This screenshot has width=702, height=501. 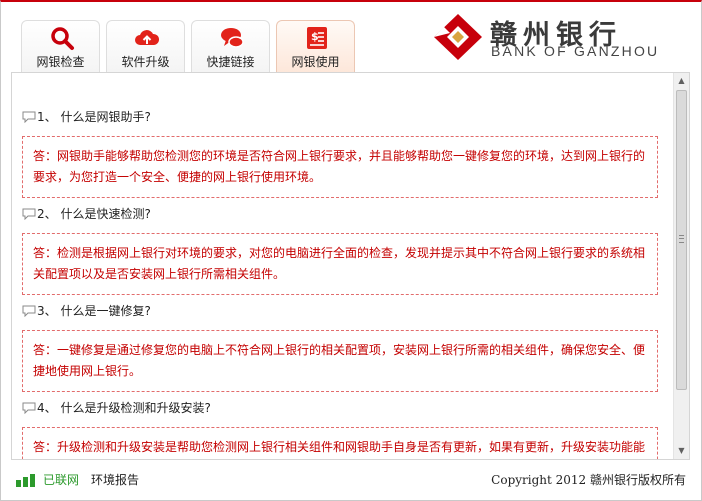 I want to click on tab-banking-usage: $ 网银使用, so click(x=315, y=46).